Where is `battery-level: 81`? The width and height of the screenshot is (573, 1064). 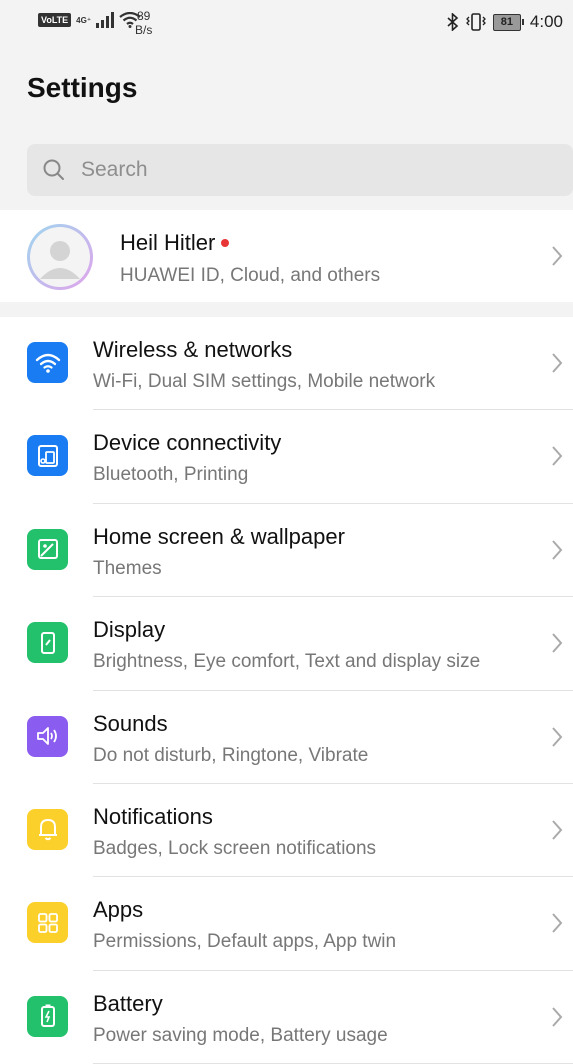 battery-level: 81 is located at coordinates (506, 22).